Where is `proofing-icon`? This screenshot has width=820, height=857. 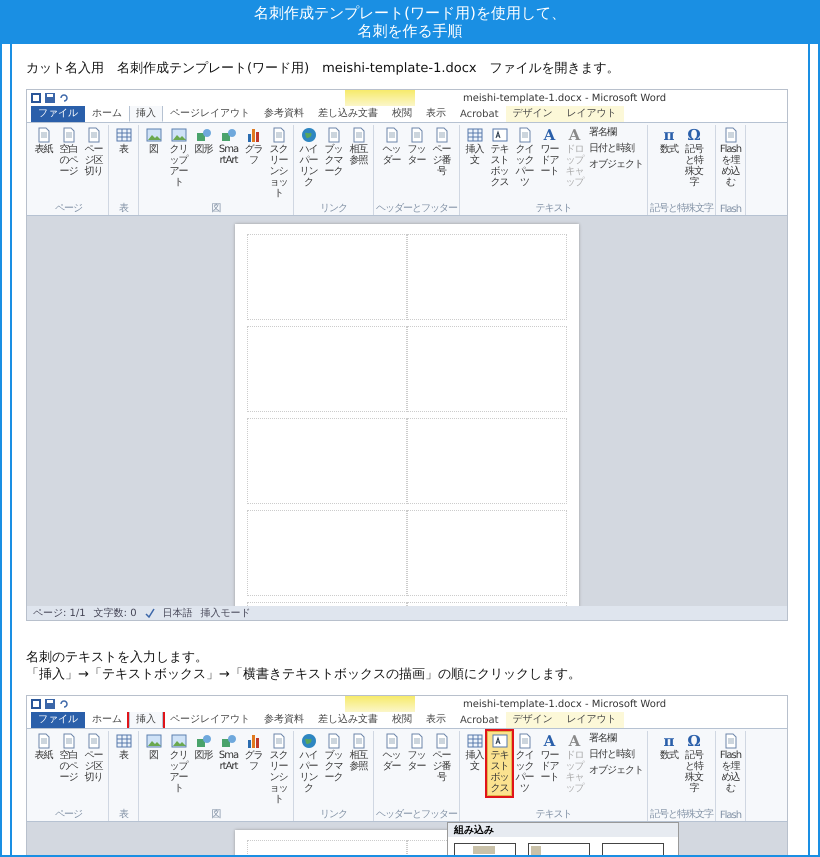
proofing-icon is located at coordinates (149, 613).